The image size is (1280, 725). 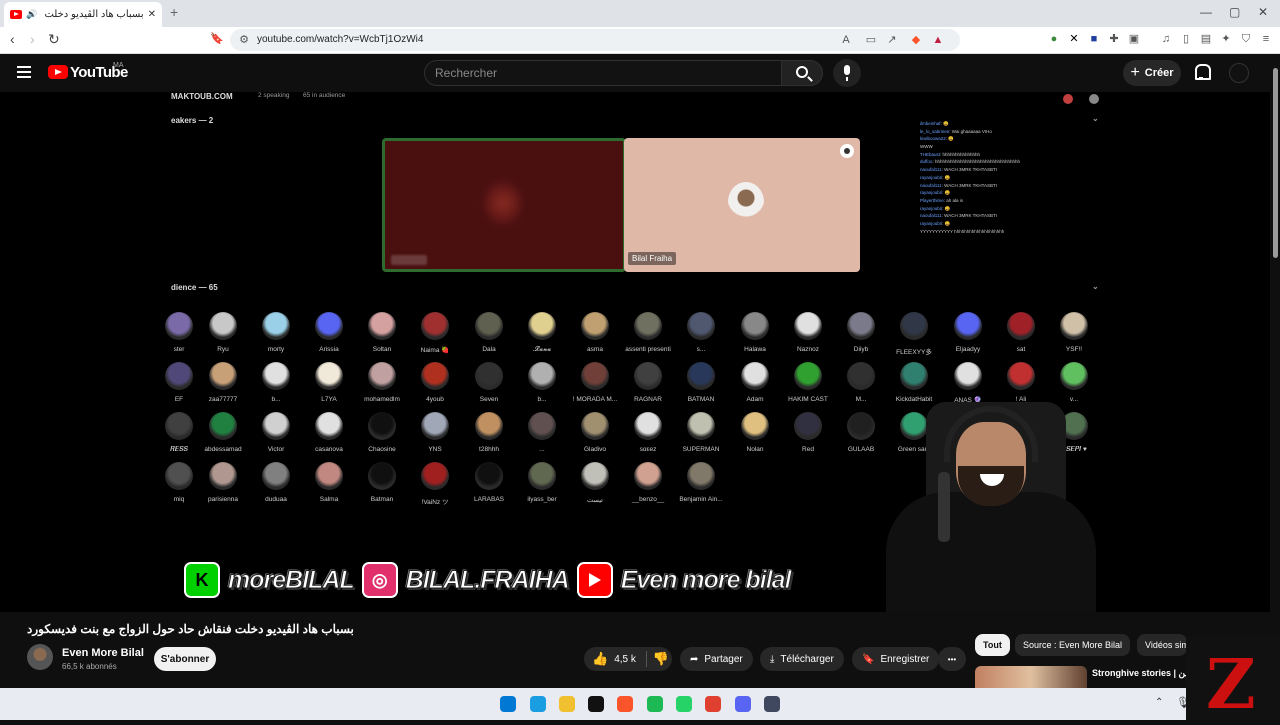 What do you see at coordinates (567, 704) in the screenshot?
I see `file-explorer-icon` at bounding box center [567, 704].